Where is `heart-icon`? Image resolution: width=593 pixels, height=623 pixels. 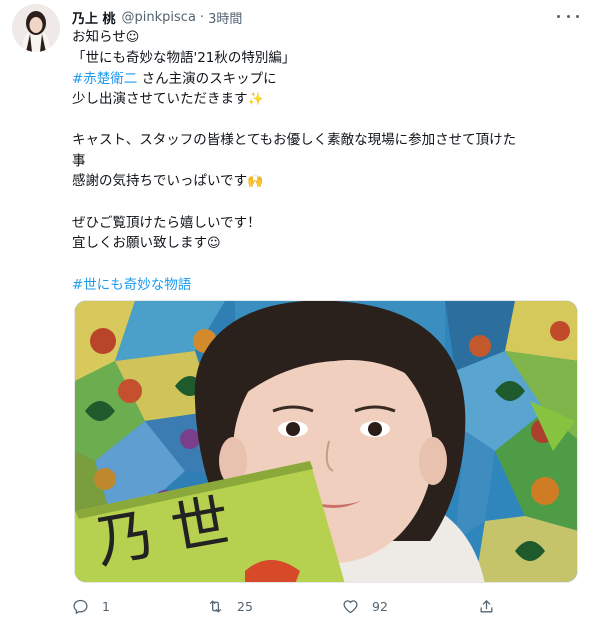 heart-icon is located at coordinates (350, 606).